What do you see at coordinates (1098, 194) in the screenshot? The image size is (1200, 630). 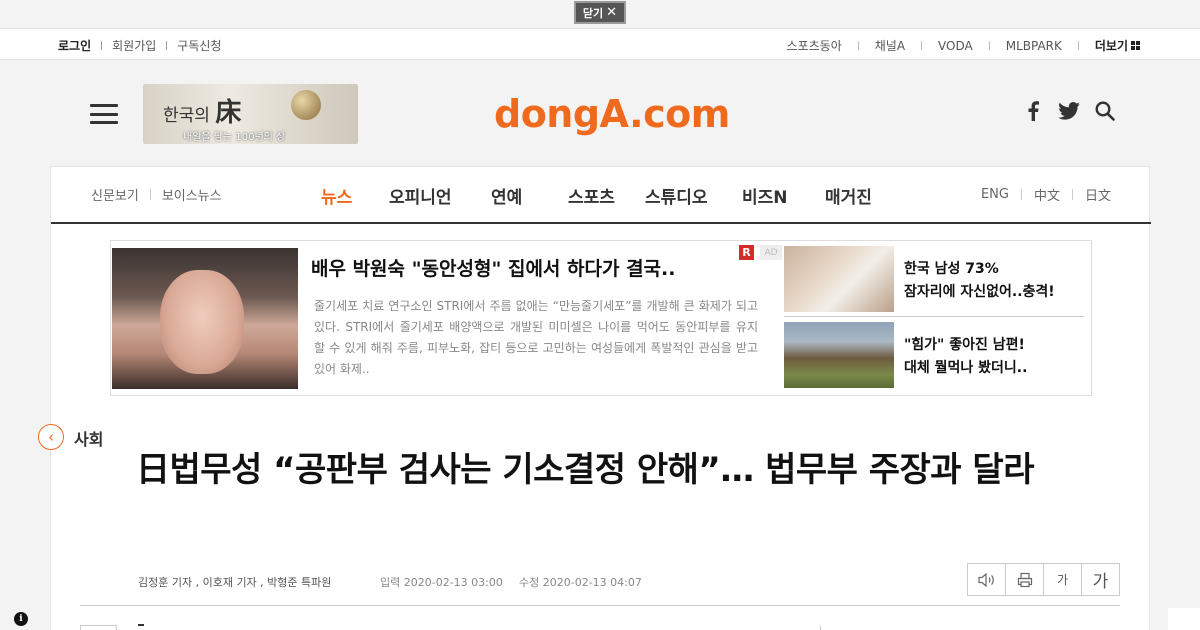 I see `lang-japanese-link: 日文` at bounding box center [1098, 194].